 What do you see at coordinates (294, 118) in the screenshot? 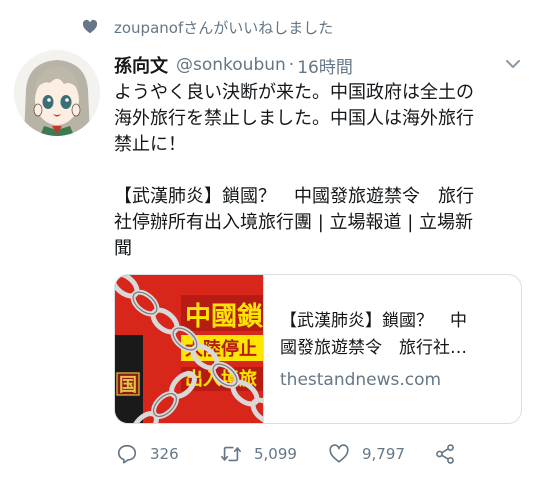
I see `tweet-line: 海外旅行を禁止しました。中国人は海外旅行` at bounding box center [294, 118].